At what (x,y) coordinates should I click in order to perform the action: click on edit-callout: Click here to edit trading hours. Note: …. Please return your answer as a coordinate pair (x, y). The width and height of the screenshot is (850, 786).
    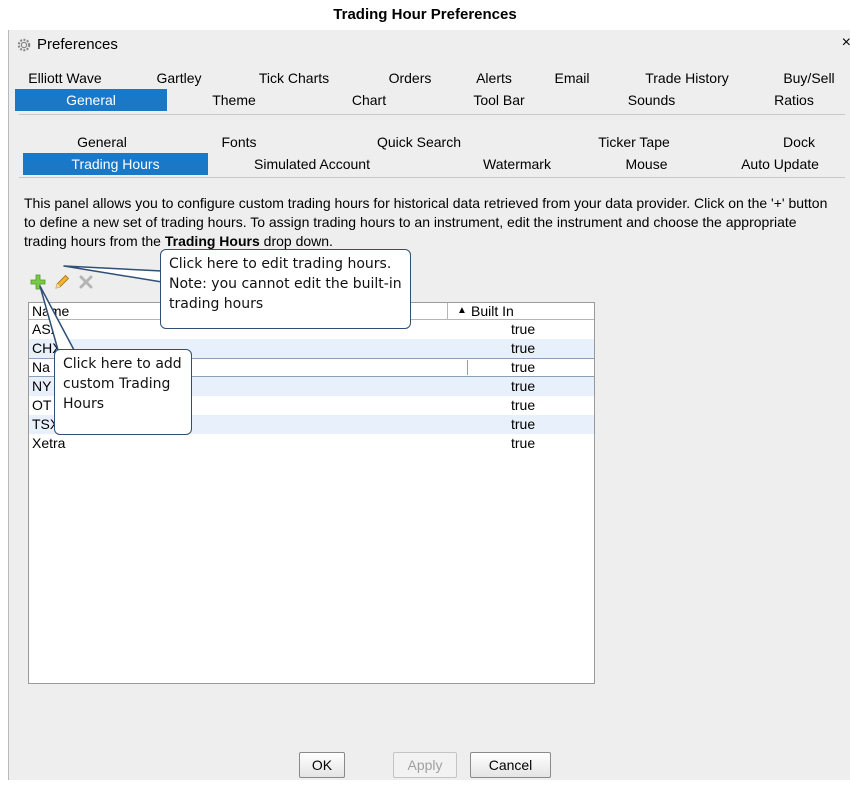
    Looking at the image, I should click on (285, 289).